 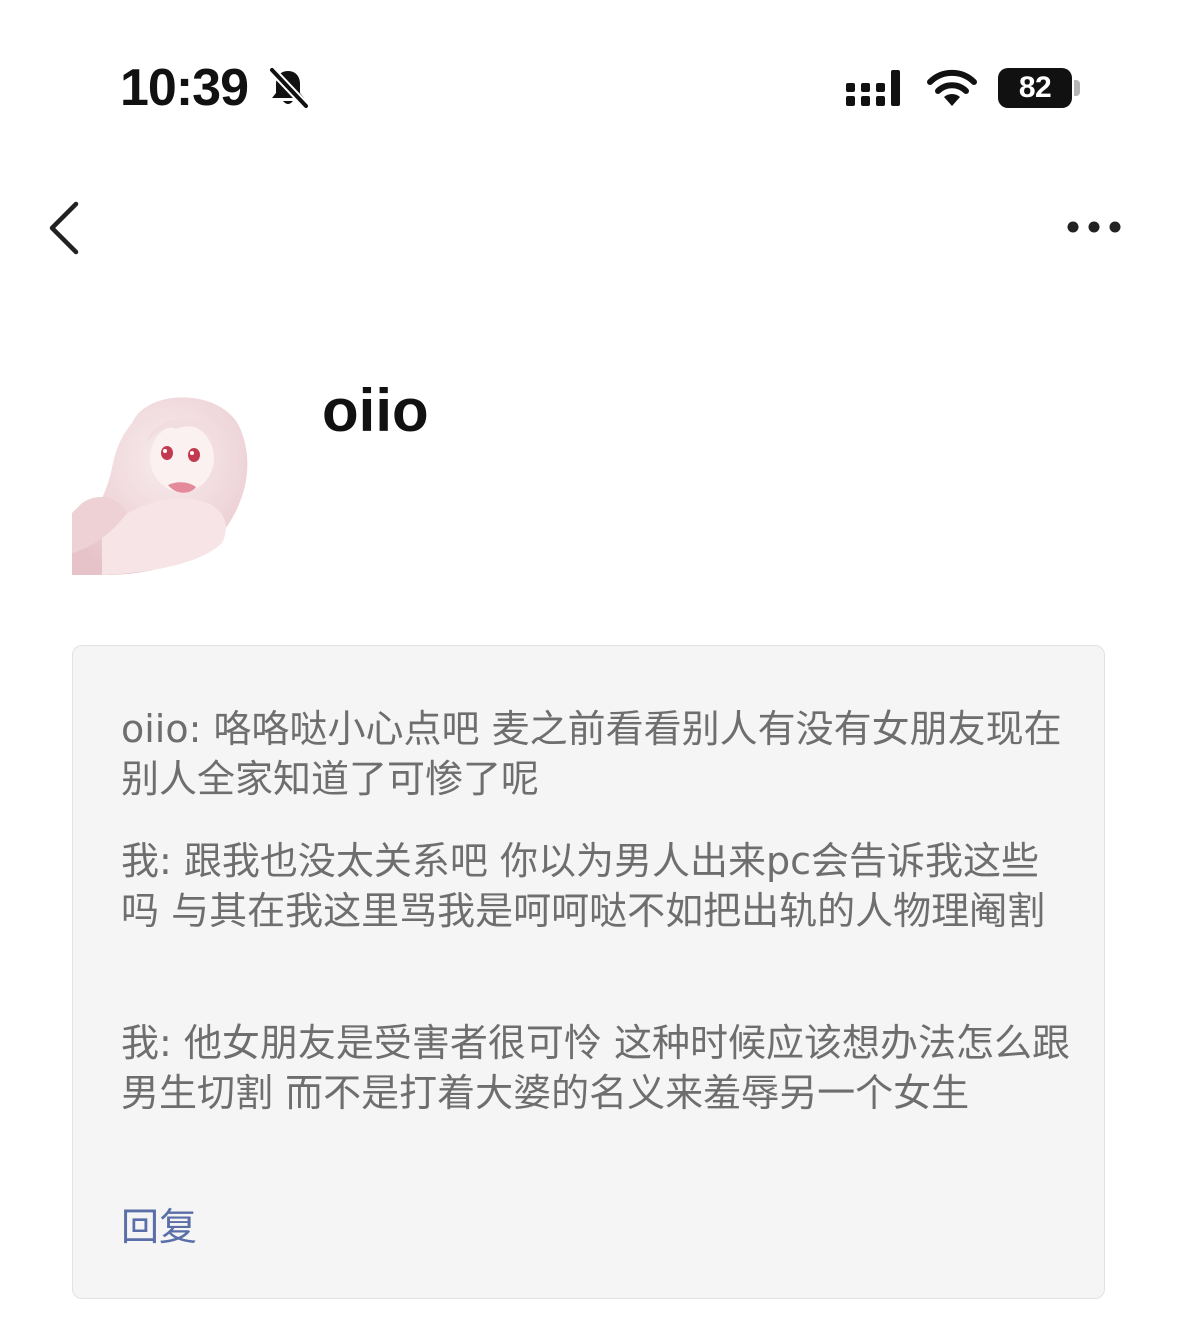 I want to click on avatar, so click(x=168, y=479).